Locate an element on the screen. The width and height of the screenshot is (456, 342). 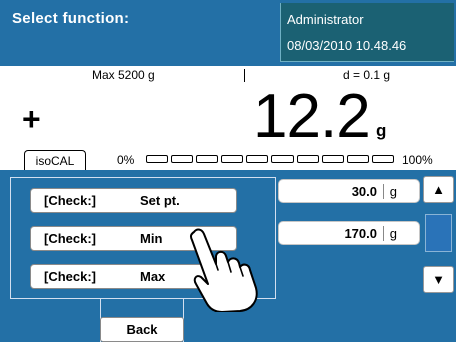
scroll-thumb is located at coordinates (438, 233).